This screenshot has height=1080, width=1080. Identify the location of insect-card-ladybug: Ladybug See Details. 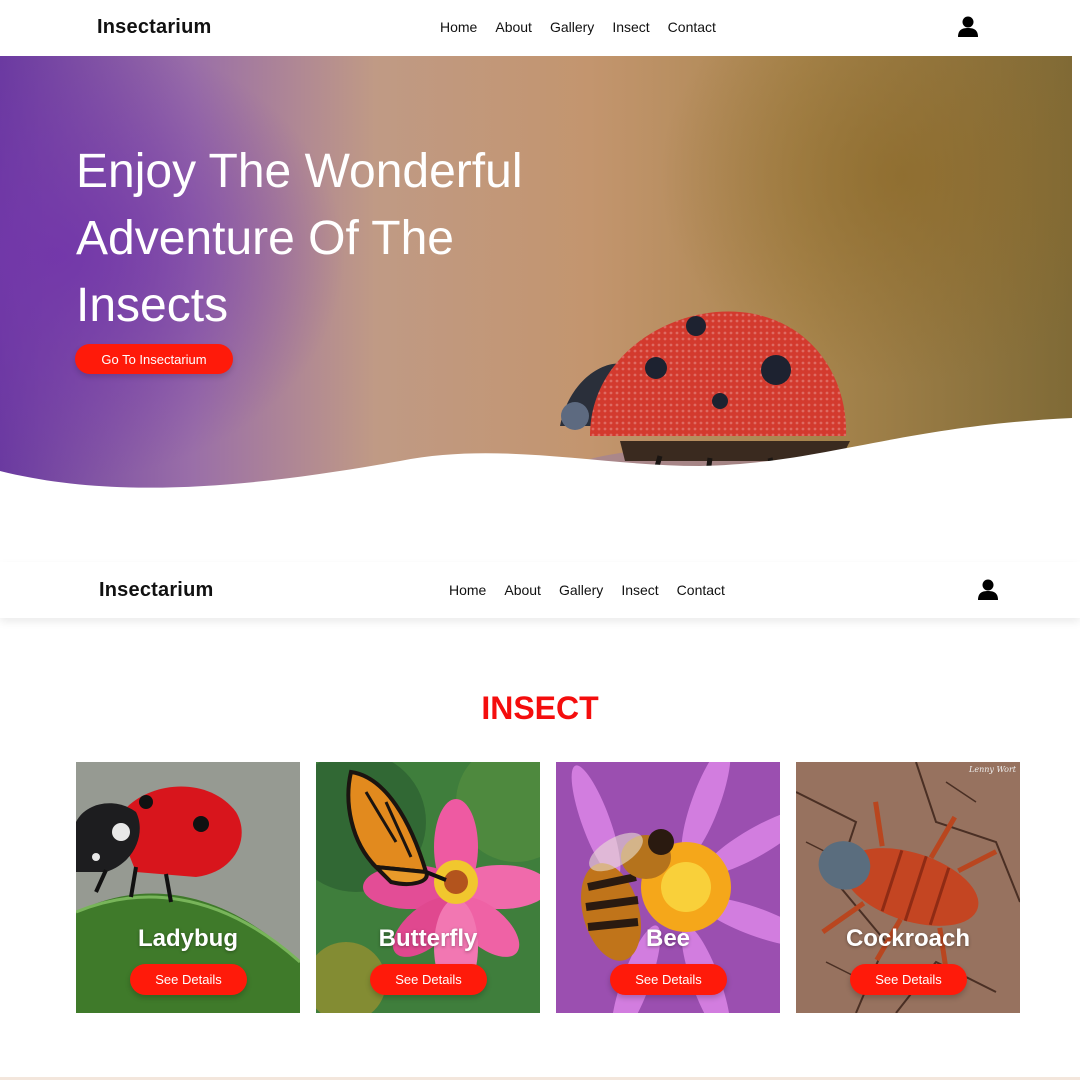
(188, 887).